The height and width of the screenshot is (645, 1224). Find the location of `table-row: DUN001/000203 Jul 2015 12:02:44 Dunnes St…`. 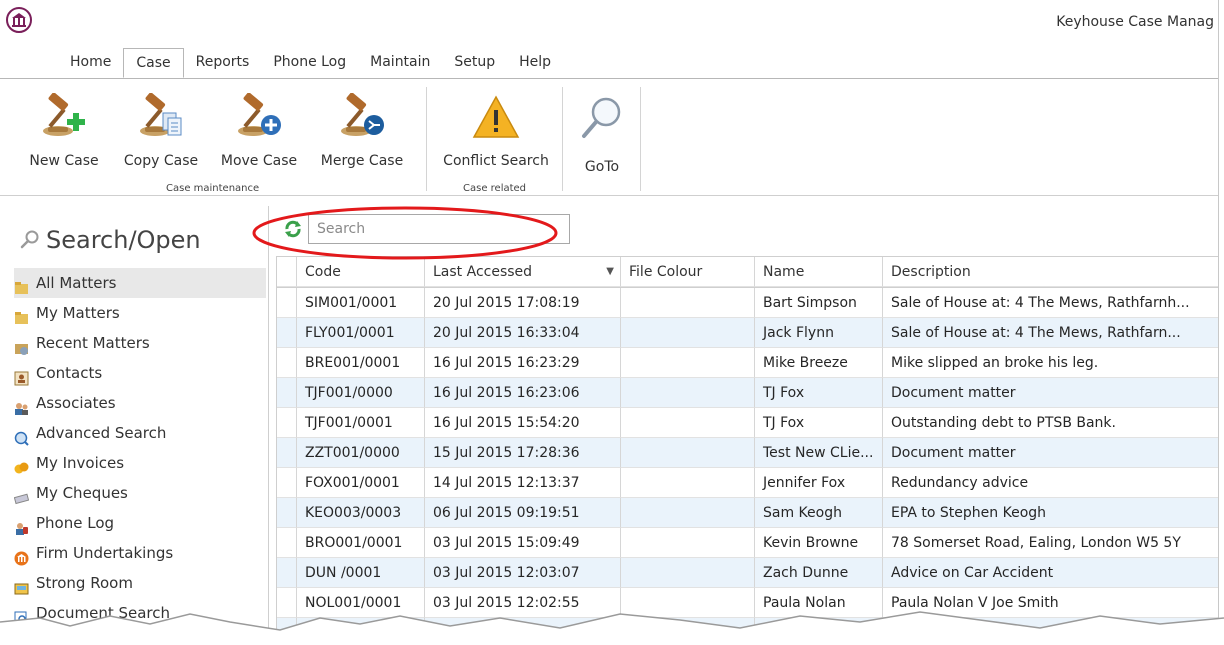

table-row: DUN001/000203 Jul 2015 12:02:44 Dunnes St… is located at coordinates (747, 625).